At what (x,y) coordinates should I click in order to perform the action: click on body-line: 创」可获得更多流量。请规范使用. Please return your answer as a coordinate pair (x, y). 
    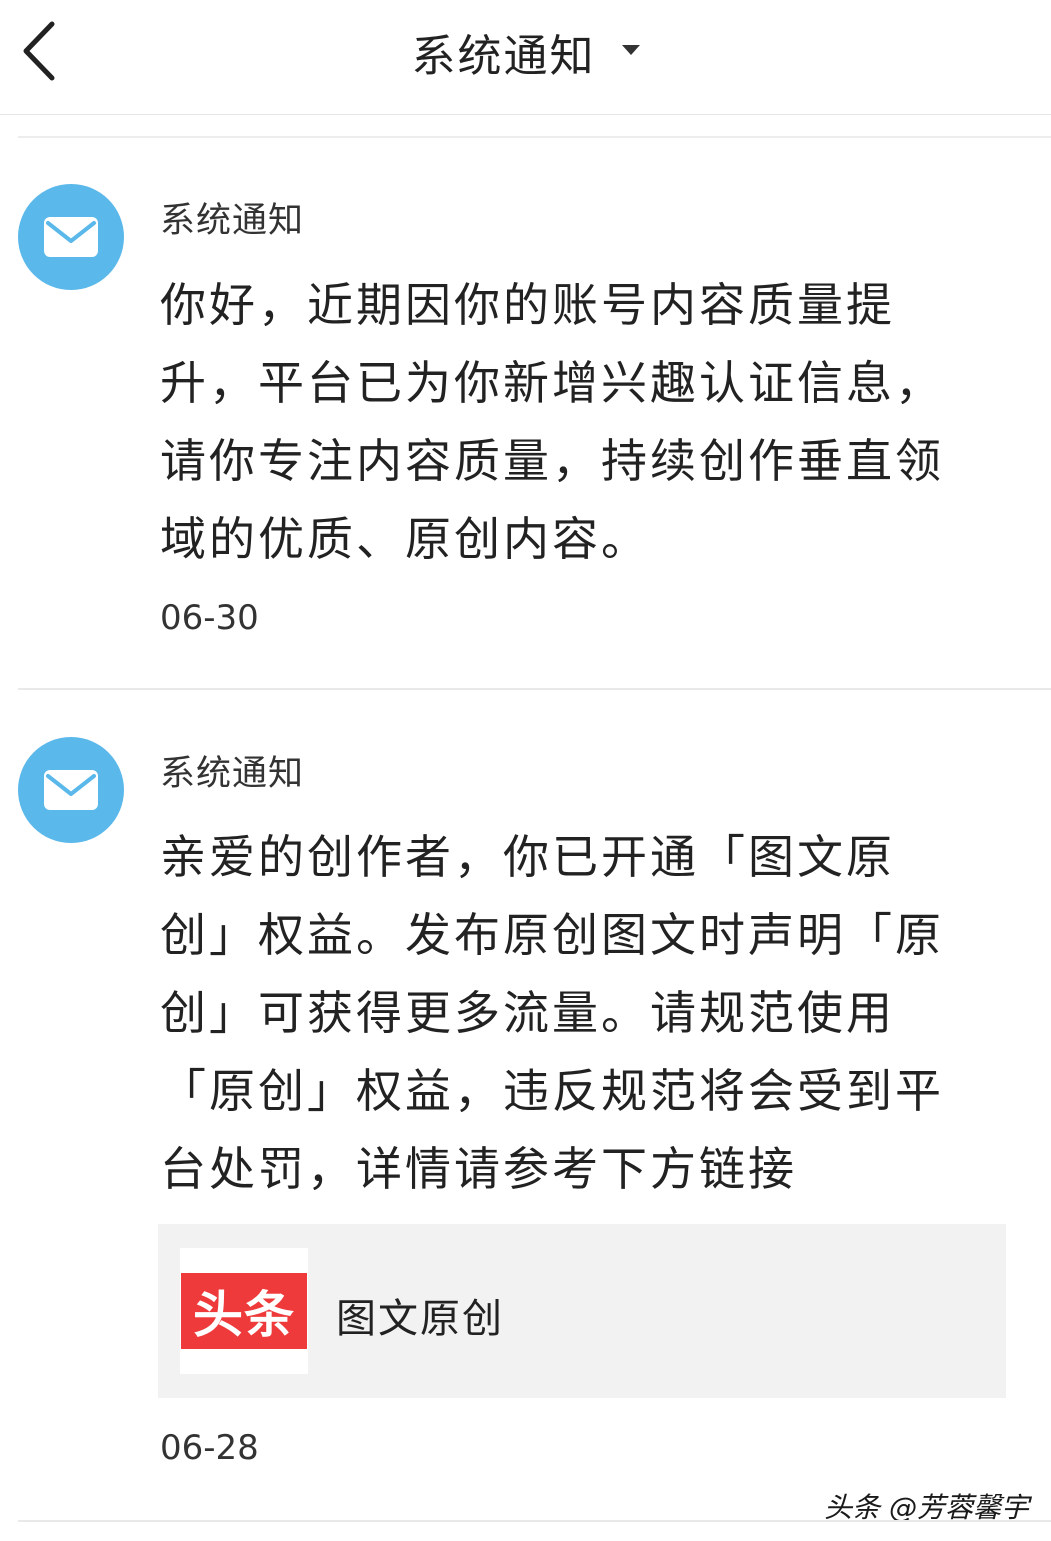
    Looking at the image, I should click on (527, 1013).